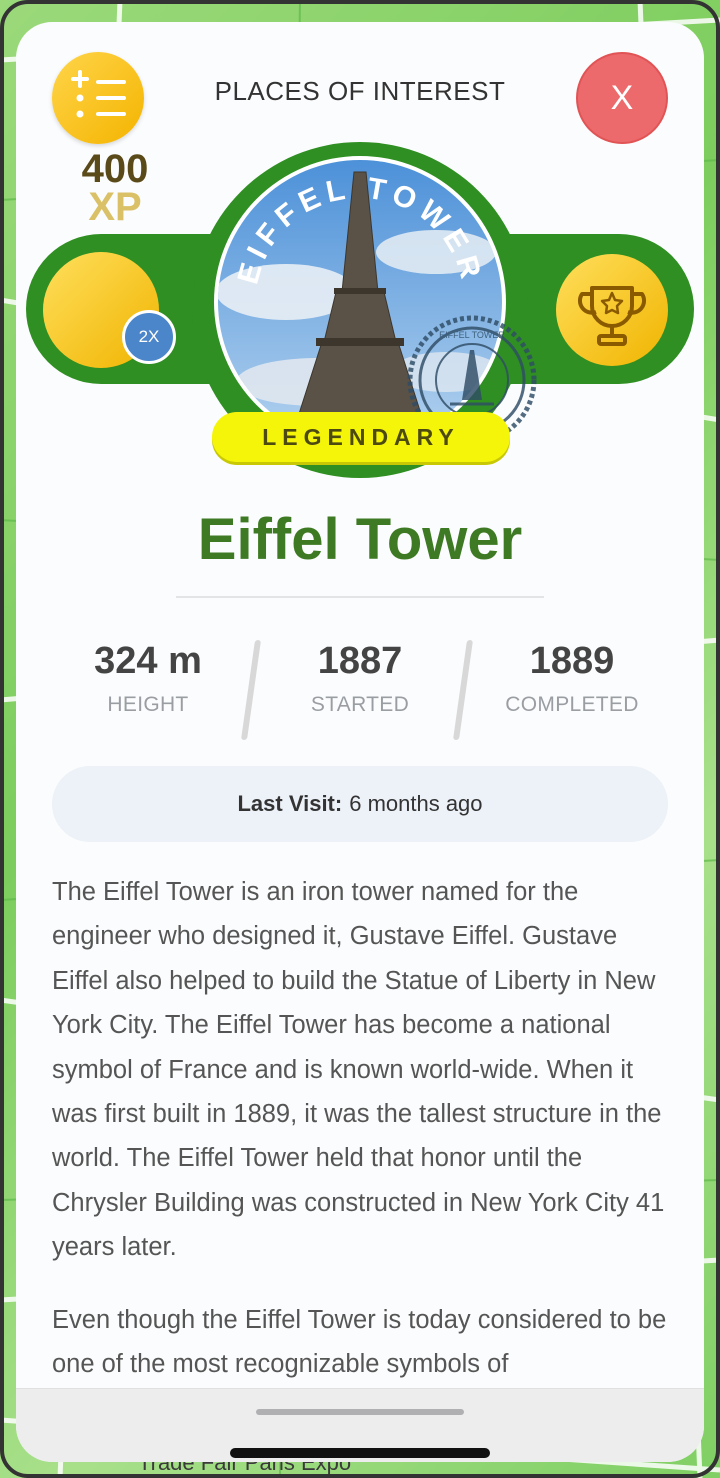 The image size is (720, 1478). I want to click on xp-unit: XP, so click(115, 207).